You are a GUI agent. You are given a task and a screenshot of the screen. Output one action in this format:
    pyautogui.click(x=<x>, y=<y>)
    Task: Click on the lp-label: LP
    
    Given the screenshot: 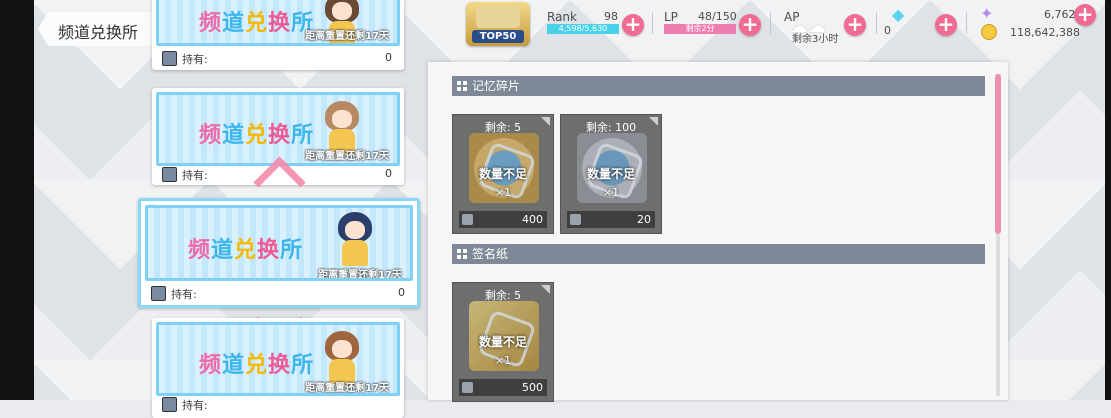 What is the action you would take?
    pyautogui.click(x=671, y=17)
    